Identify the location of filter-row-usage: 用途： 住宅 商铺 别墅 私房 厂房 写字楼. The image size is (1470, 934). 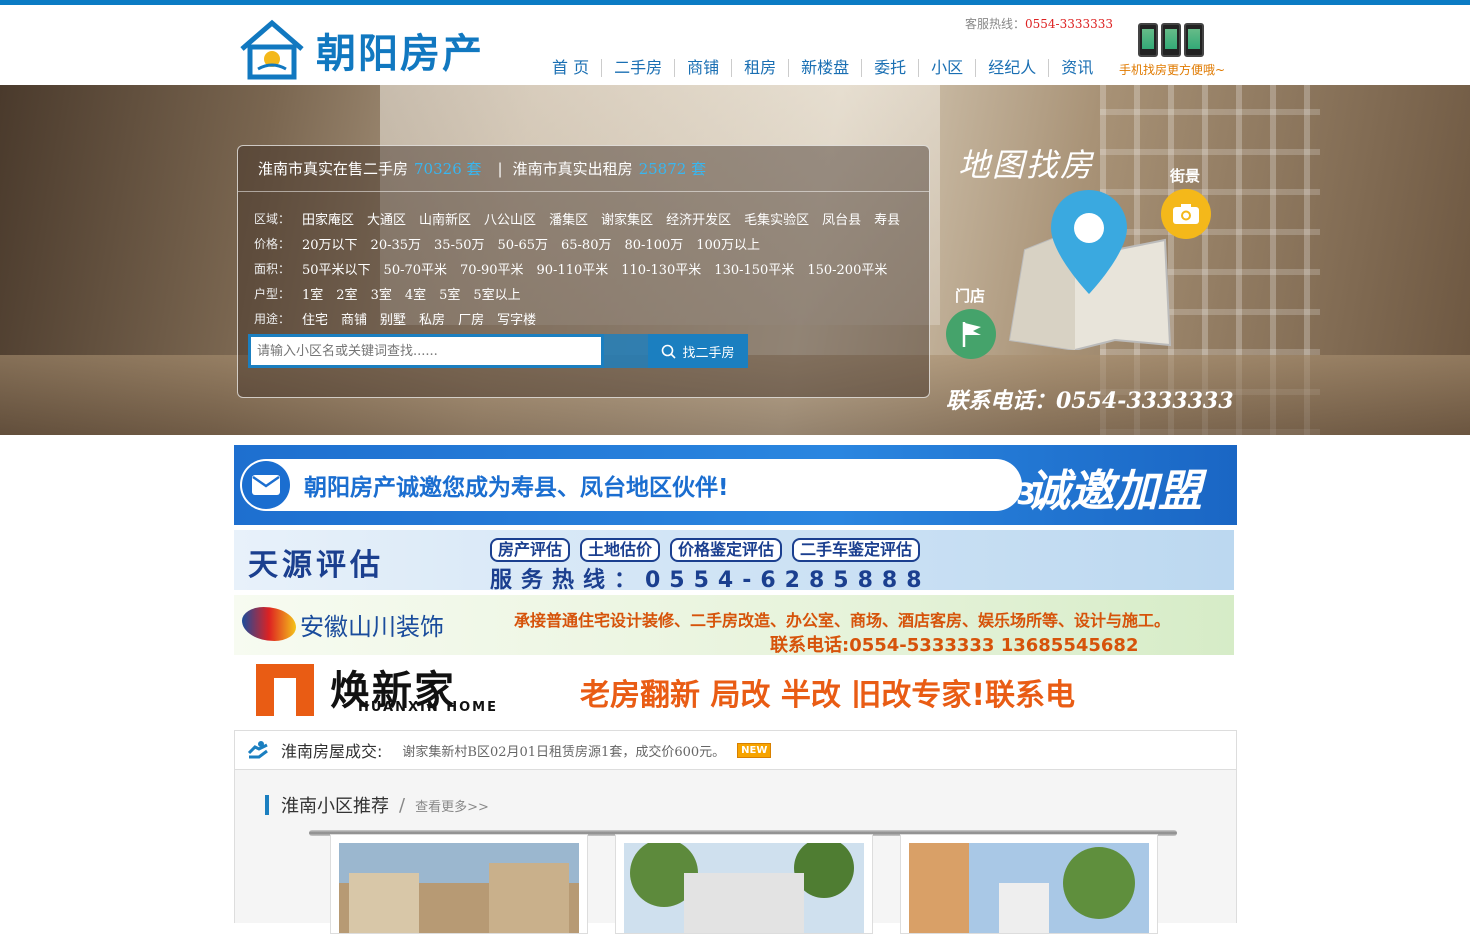
(591, 318).